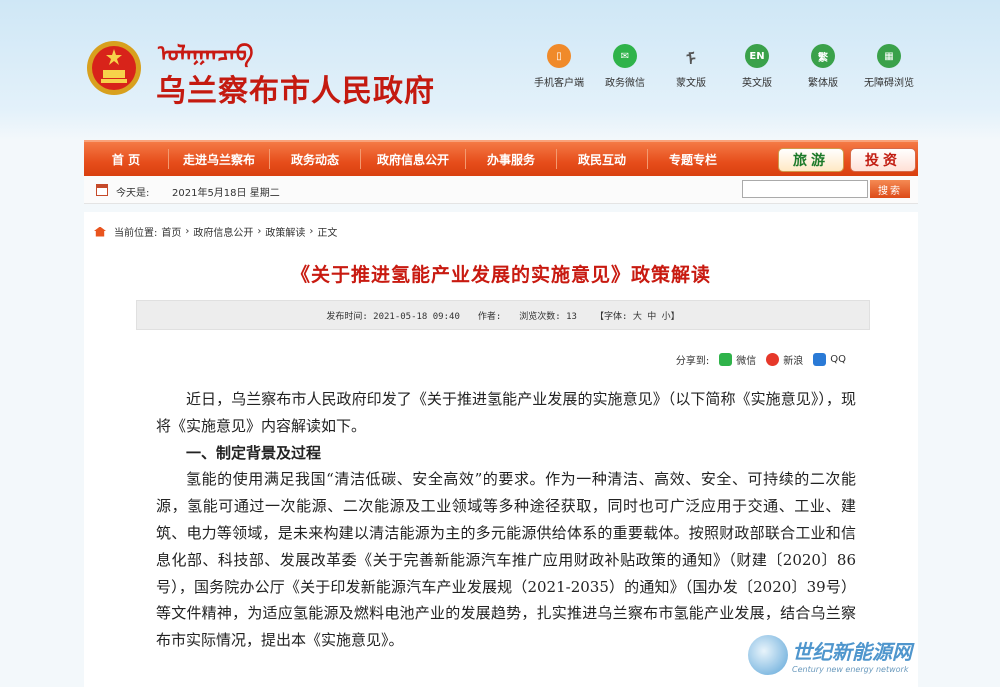 Image resolution: width=1000 pixels, height=687 pixels. What do you see at coordinates (171, 231) in the screenshot?
I see `breadcrumb-home: 首页` at bounding box center [171, 231].